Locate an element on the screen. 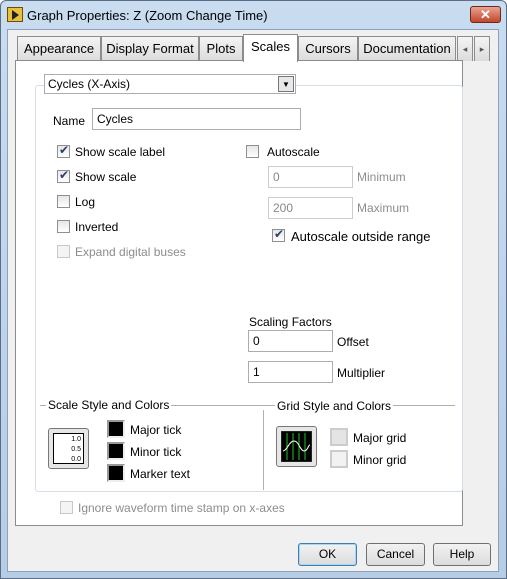  offset-input: 0 is located at coordinates (290, 341).